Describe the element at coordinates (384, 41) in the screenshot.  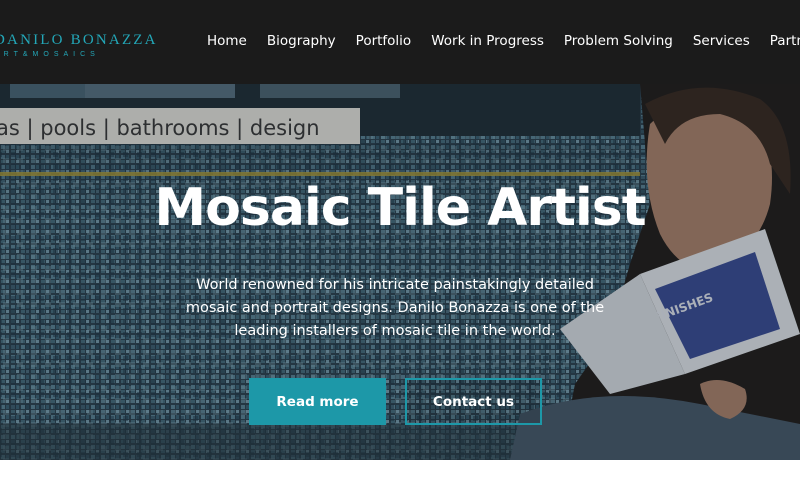
I see `nav-item-portfolio: Portfolio` at that location.